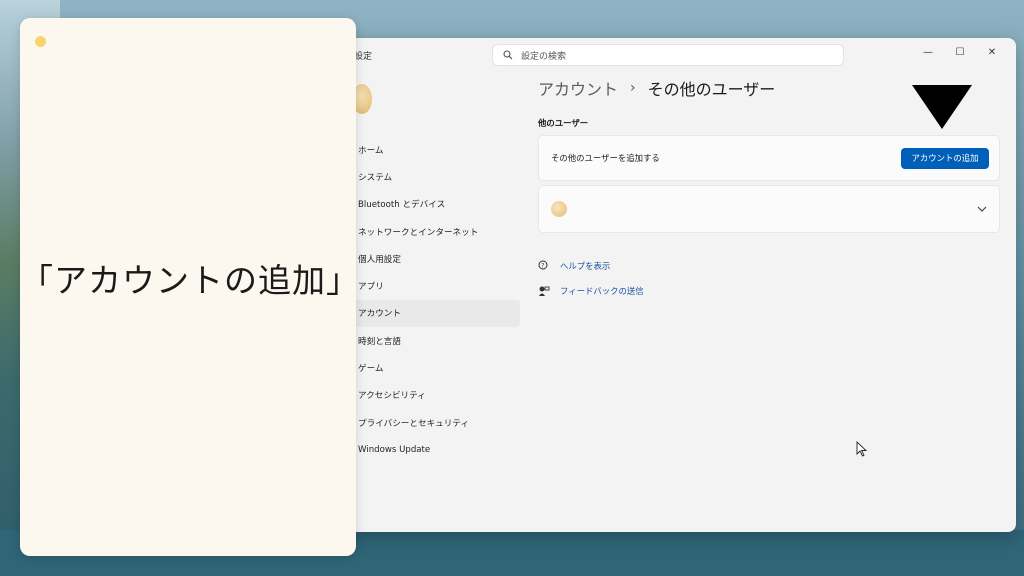 The width and height of the screenshot is (1024, 576). Describe the element at coordinates (434, 176) in the screenshot. I see `sidebar-item-system: システム` at that location.